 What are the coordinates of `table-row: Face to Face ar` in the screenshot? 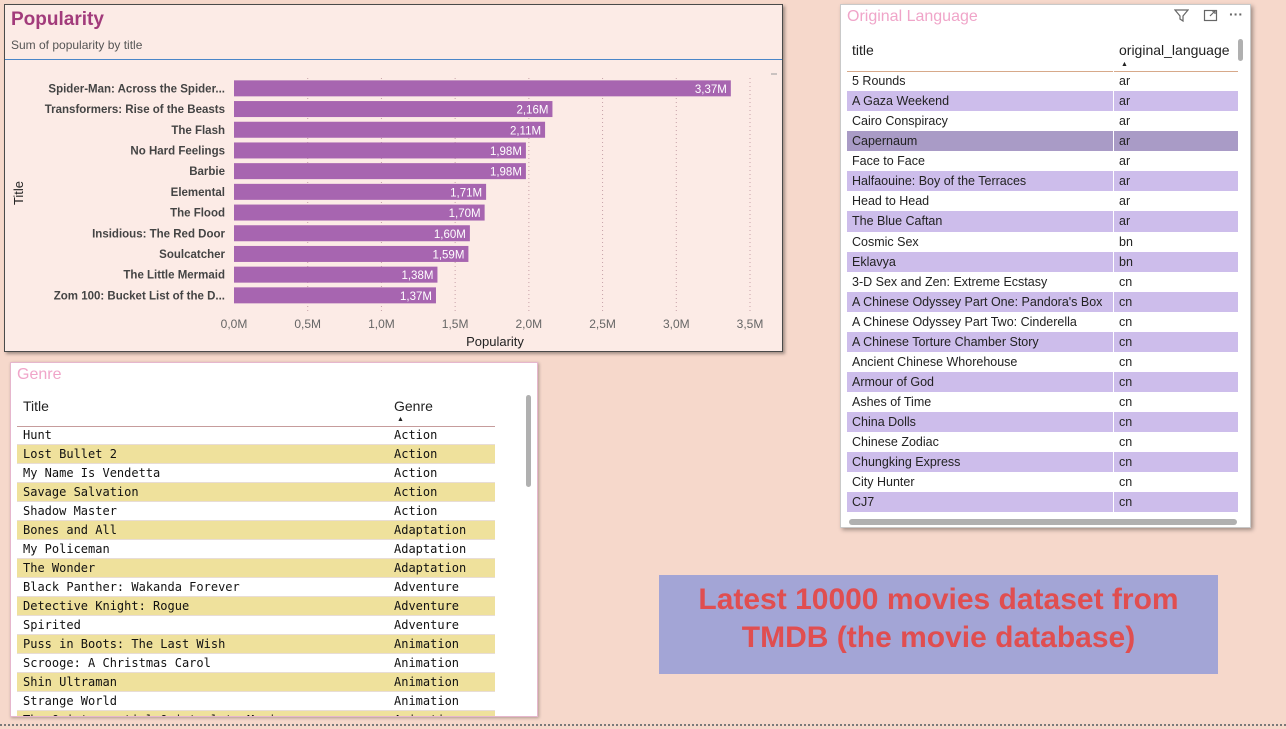 It's located at (1042, 161).